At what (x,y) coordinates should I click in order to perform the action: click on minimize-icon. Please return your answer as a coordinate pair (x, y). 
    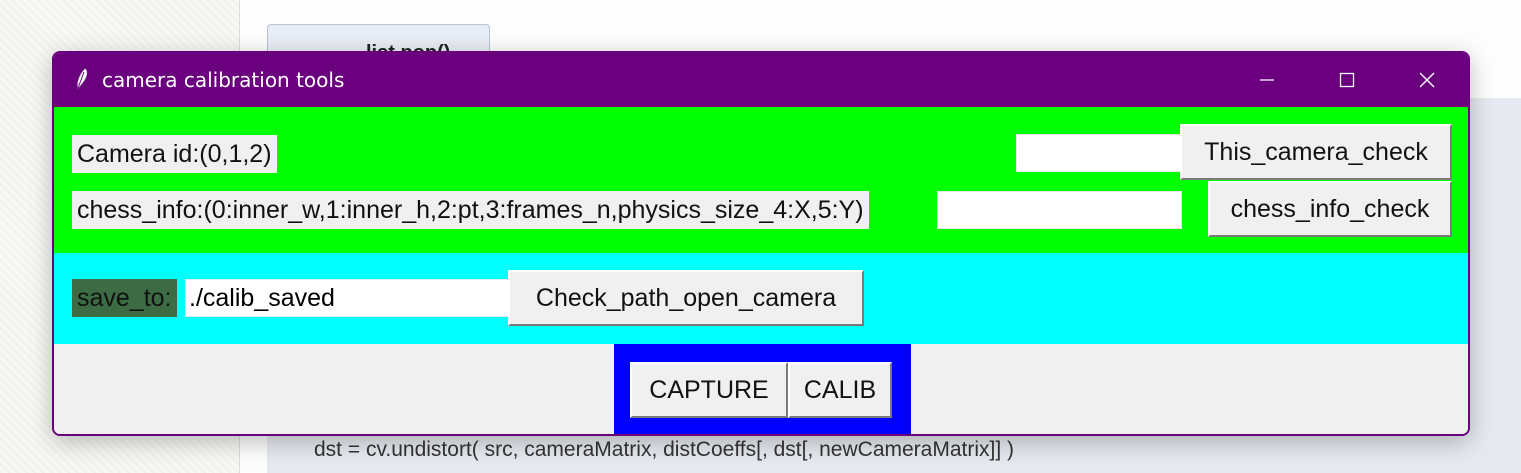
    Looking at the image, I should click on (1267, 80).